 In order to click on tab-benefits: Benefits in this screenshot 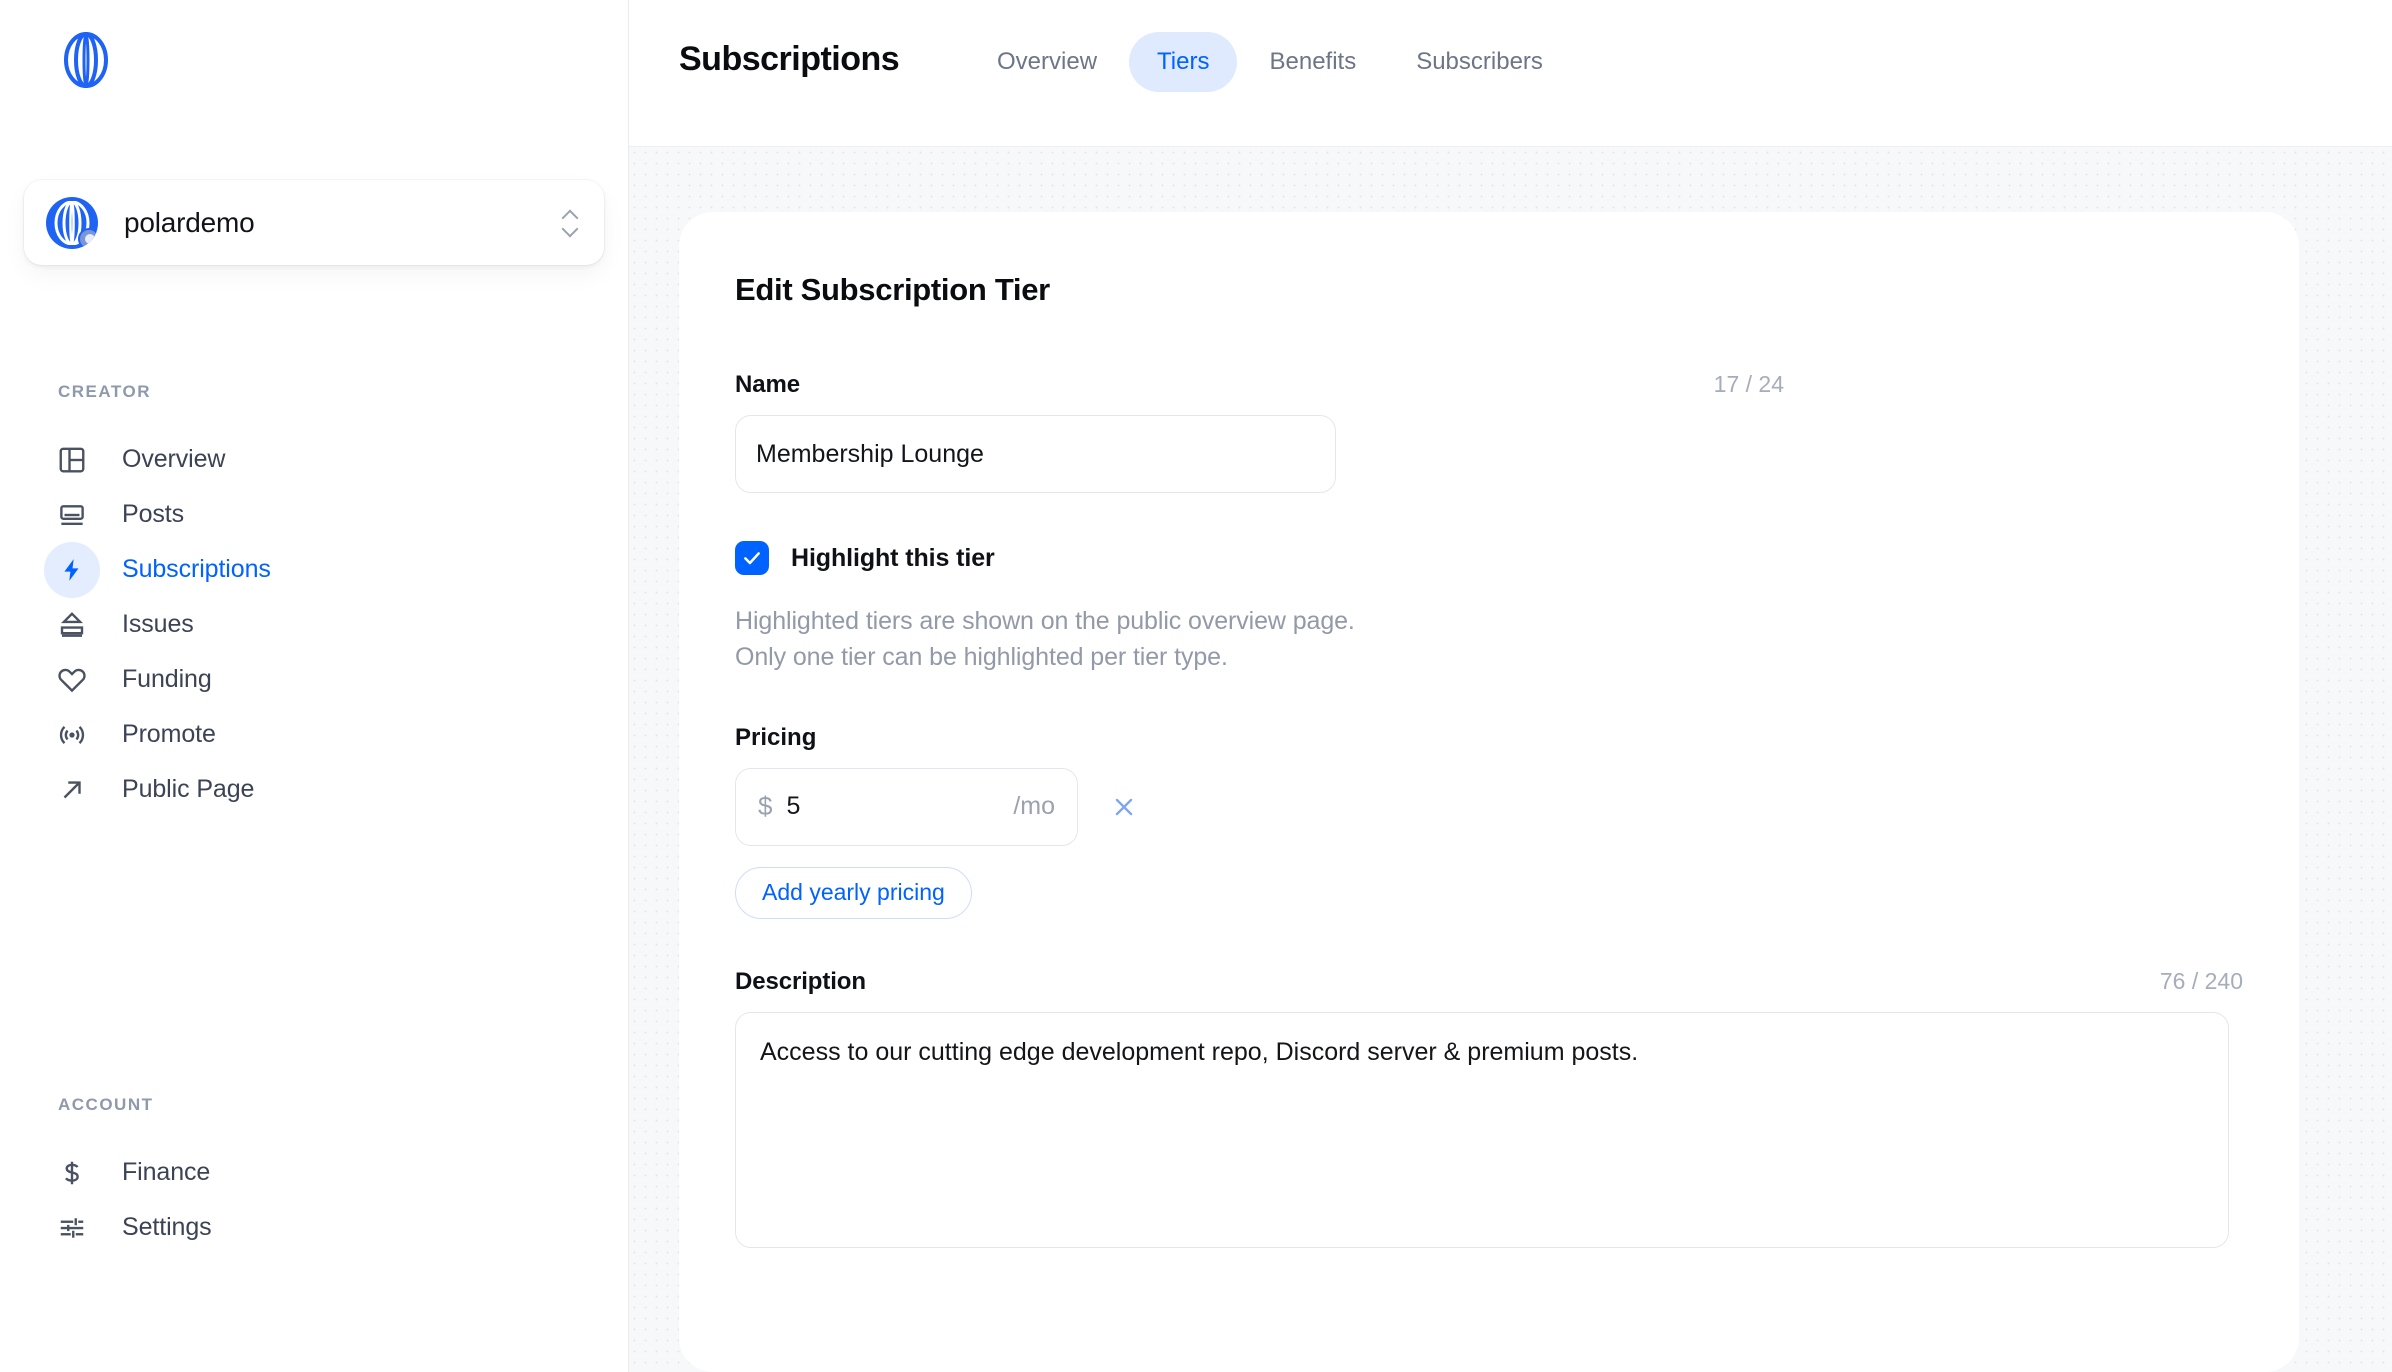, I will do `click(1312, 62)`.